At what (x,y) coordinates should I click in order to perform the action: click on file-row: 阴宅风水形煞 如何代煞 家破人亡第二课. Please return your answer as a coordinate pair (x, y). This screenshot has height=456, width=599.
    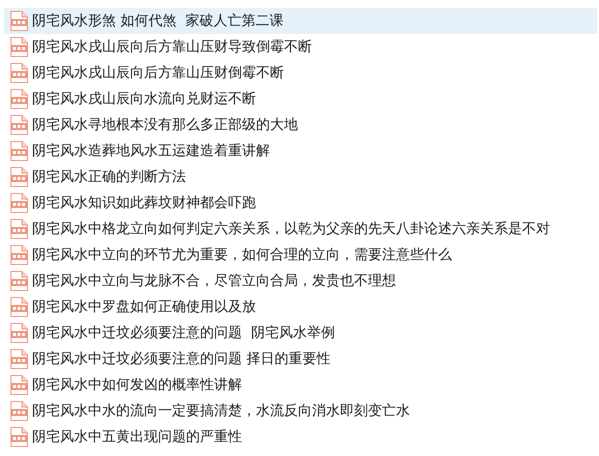
    Looking at the image, I should click on (300, 21).